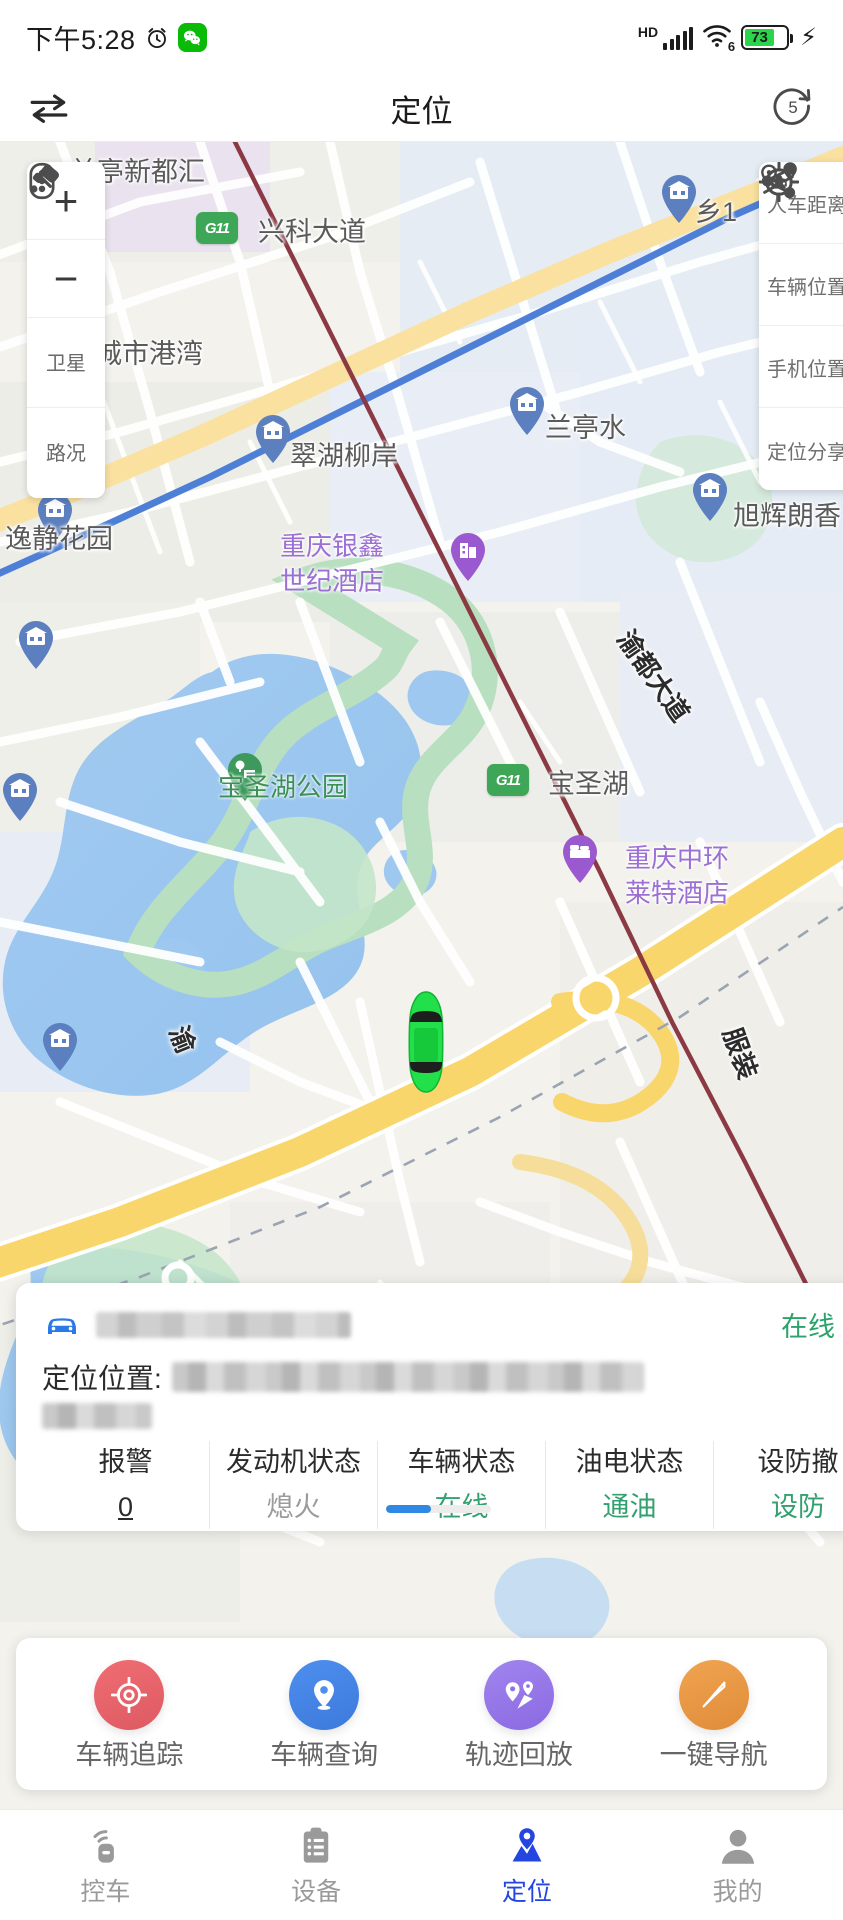  I want to click on green-car-marker, so click(426, 1042).